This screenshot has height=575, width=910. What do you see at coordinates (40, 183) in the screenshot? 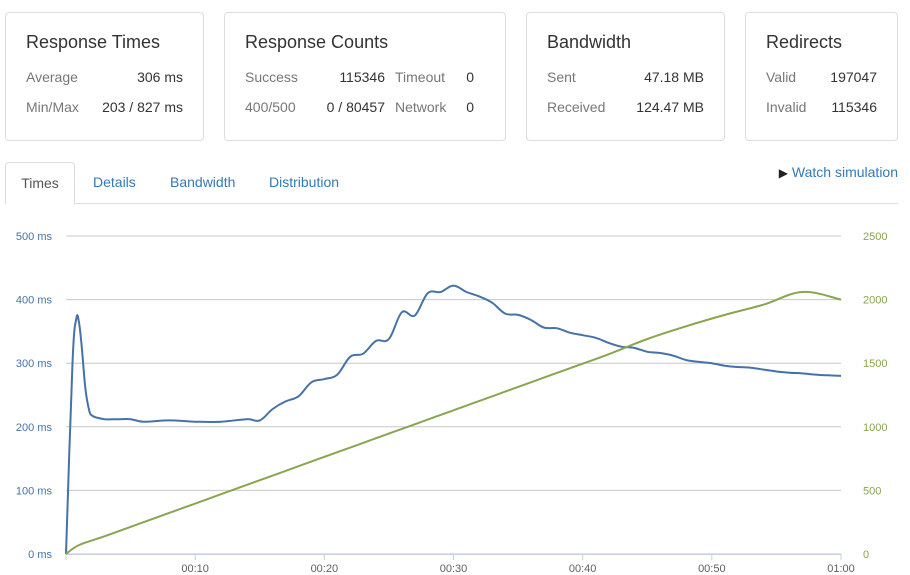
I see `tab-times: Times` at bounding box center [40, 183].